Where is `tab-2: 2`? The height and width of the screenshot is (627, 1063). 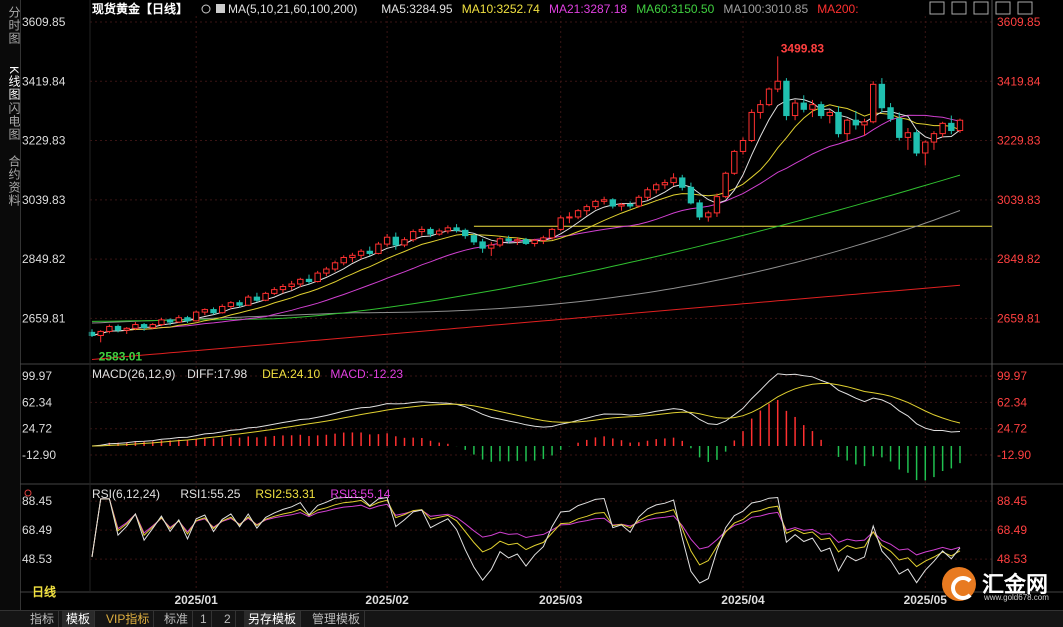 tab-2: 2 is located at coordinates (228, 619).